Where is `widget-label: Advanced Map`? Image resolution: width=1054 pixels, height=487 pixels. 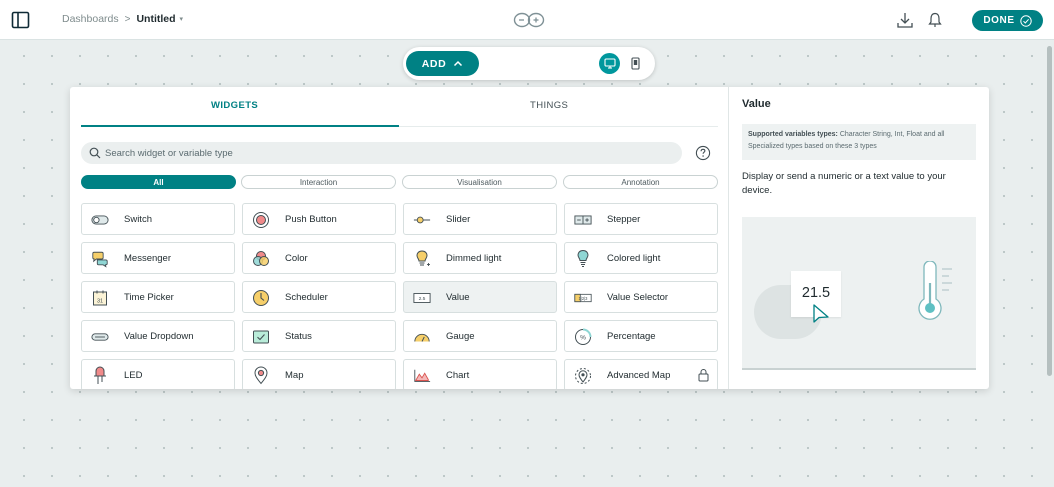 widget-label: Advanced Map is located at coordinates (639, 375).